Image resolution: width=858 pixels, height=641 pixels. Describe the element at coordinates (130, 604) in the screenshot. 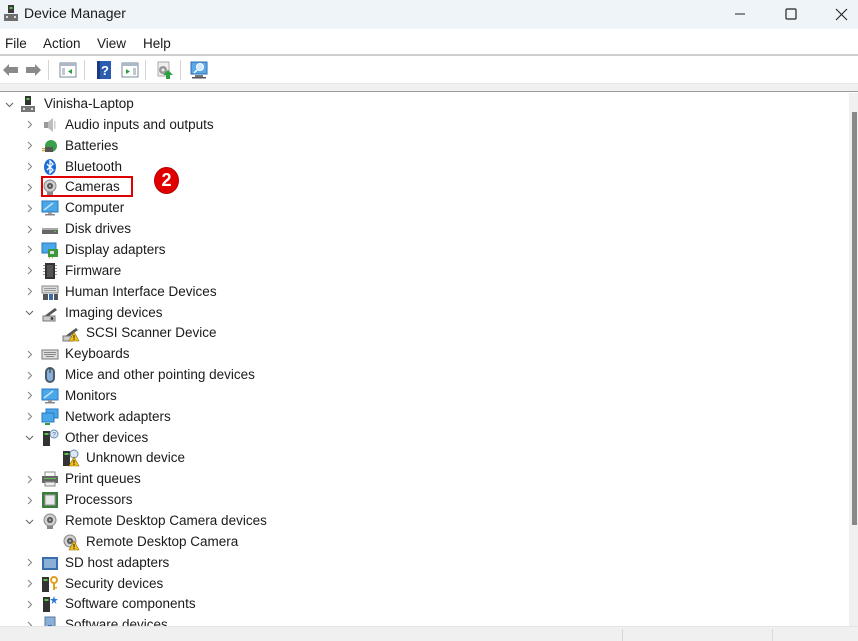

I see `tree-item-label: Software components` at that location.